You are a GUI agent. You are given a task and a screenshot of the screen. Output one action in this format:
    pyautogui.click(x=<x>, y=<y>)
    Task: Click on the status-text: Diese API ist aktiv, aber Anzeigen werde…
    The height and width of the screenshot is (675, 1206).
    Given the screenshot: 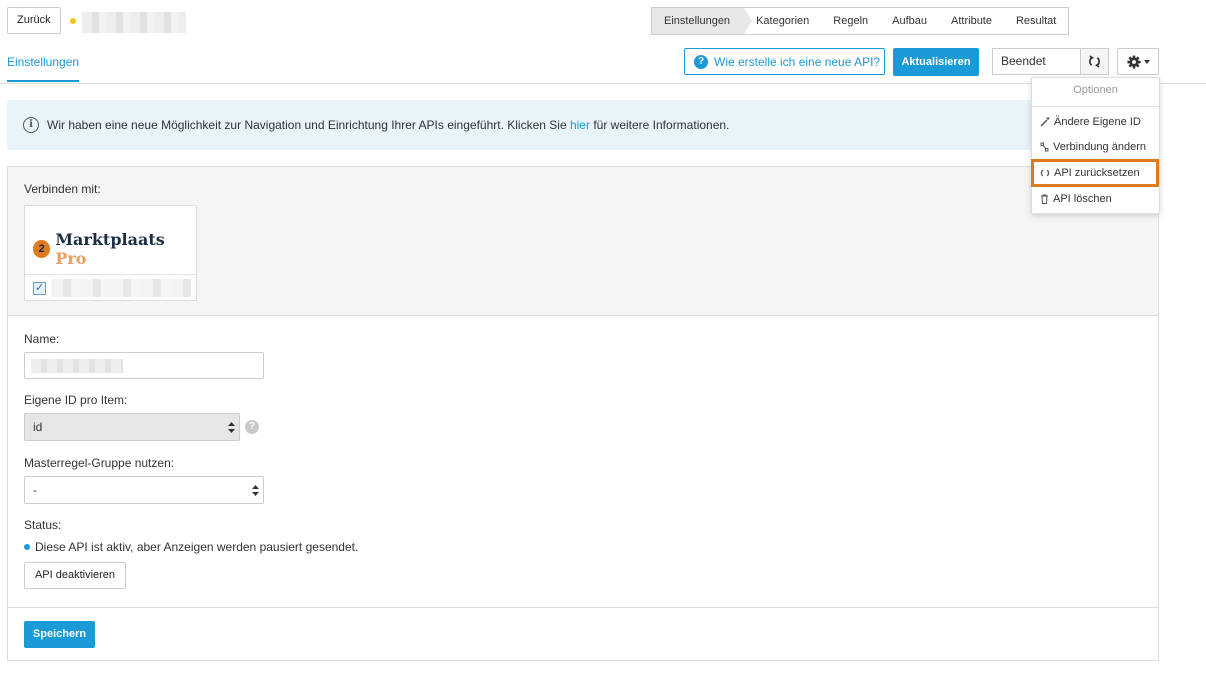 What is the action you would take?
    pyautogui.click(x=197, y=547)
    